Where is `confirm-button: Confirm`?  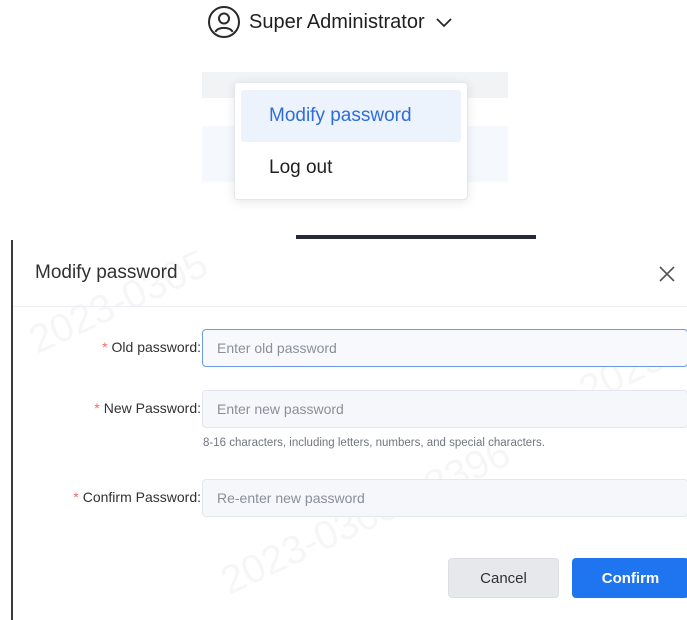
confirm-button: Confirm is located at coordinates (629, 578).